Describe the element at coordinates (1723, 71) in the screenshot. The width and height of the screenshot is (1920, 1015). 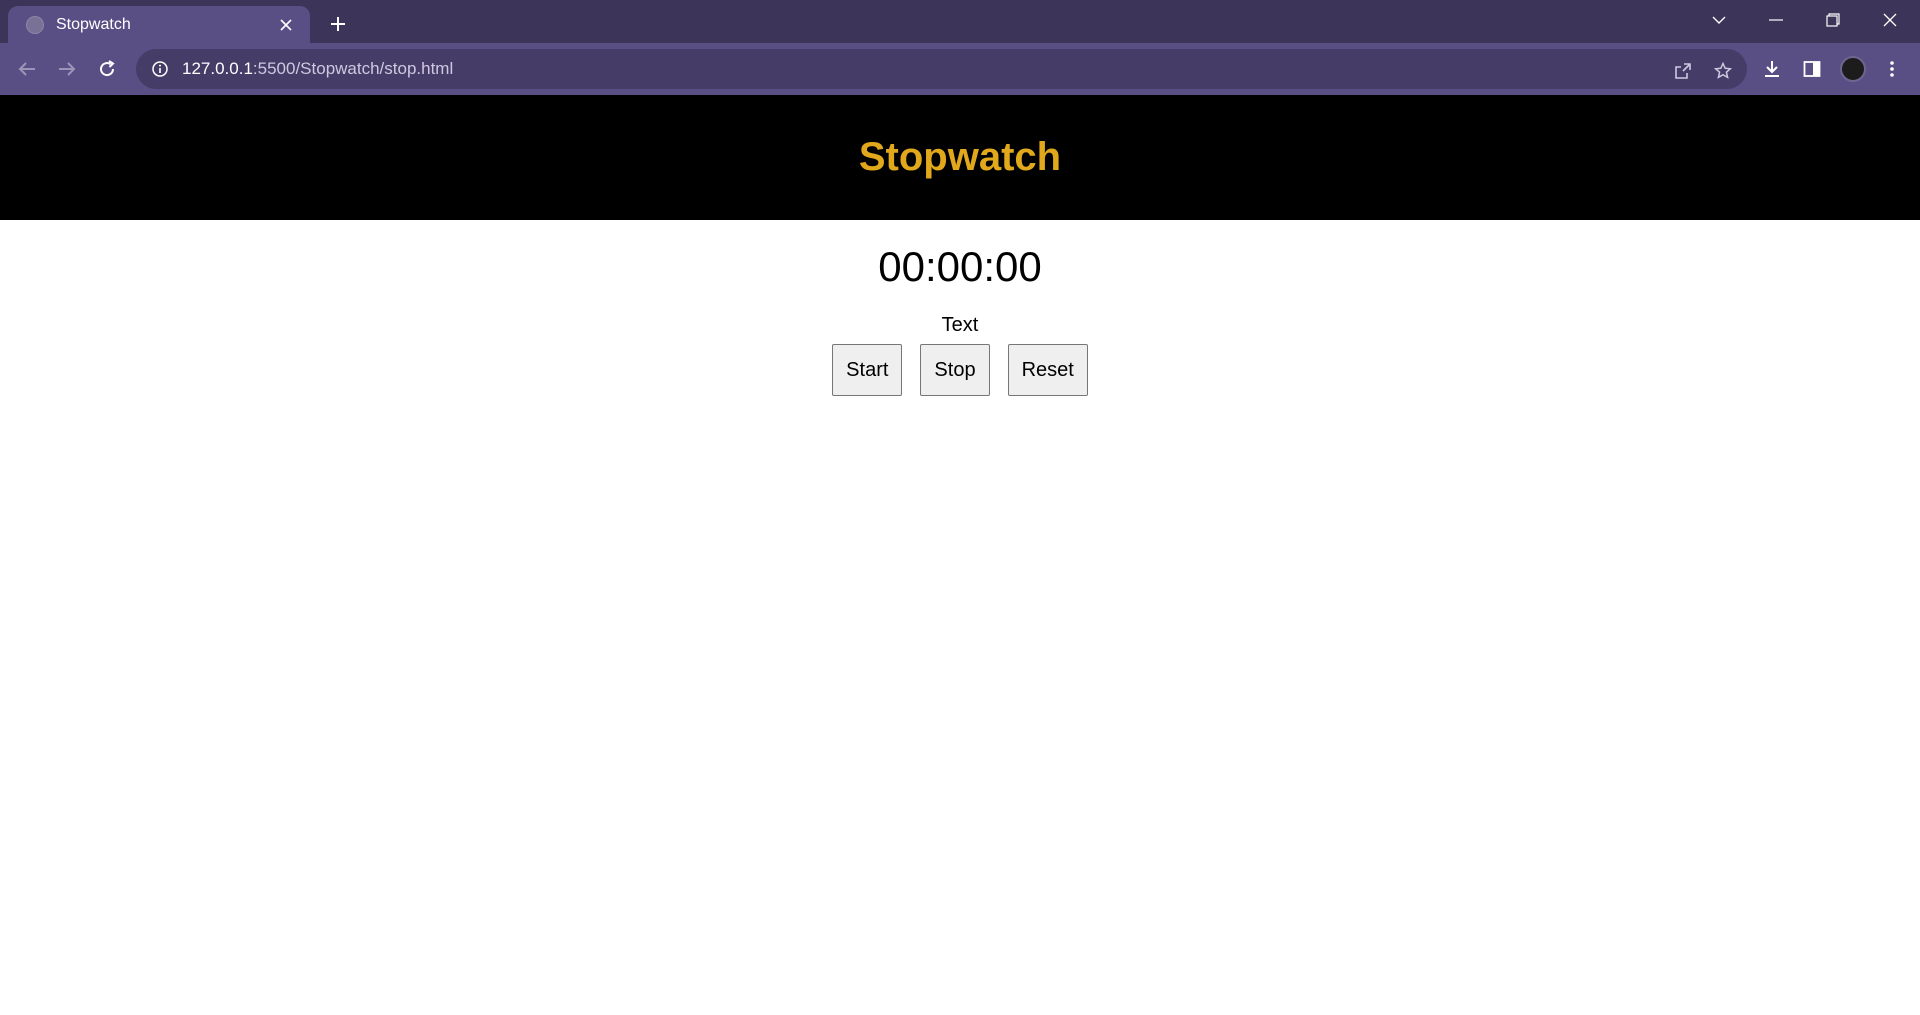
I see `star-icon` at that location.